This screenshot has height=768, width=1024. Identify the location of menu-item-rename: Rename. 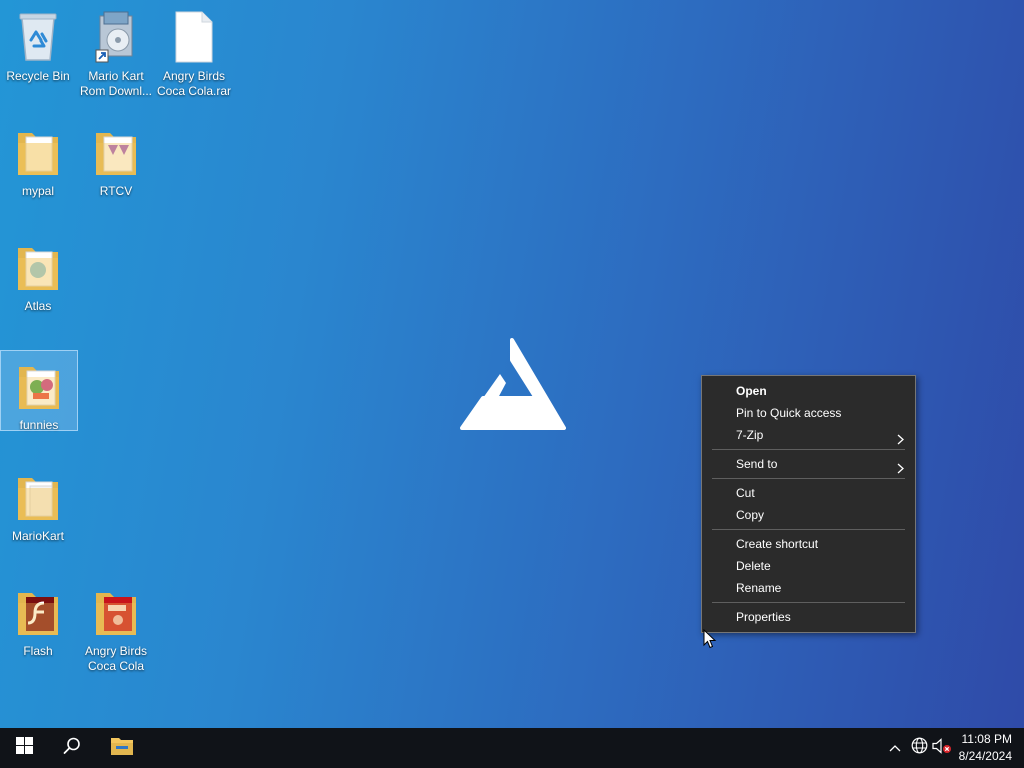
(808, 588).